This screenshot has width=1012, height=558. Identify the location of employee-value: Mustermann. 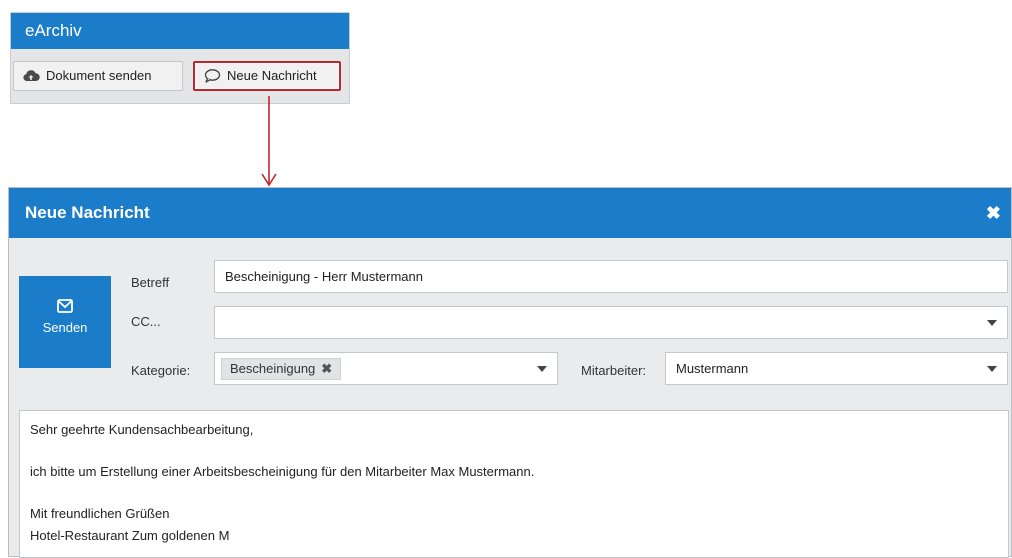
(712, 368).